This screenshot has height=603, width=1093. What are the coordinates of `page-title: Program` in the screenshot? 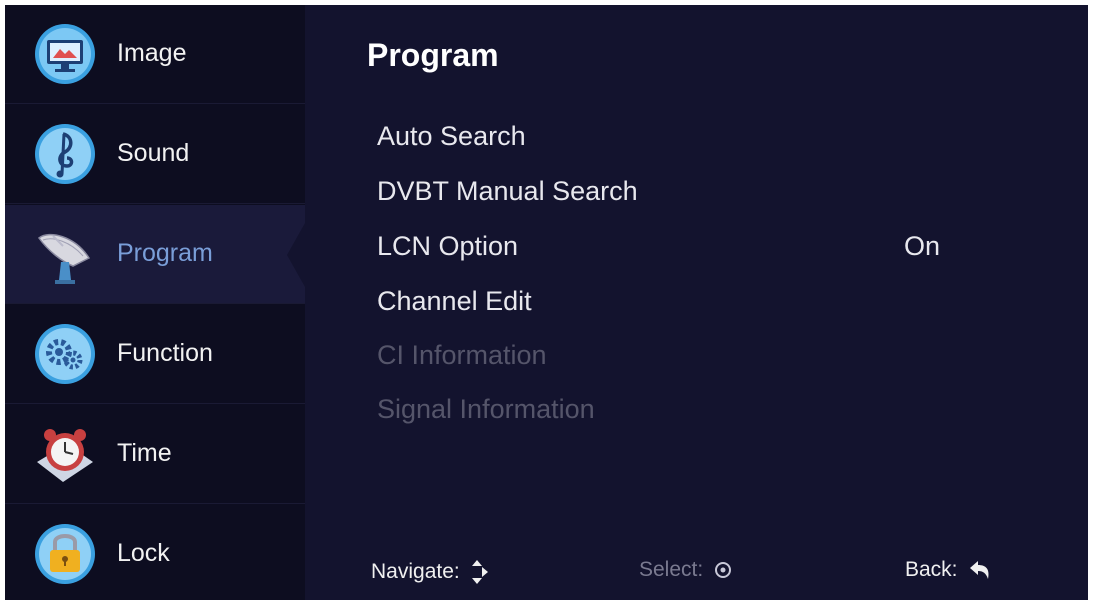 It's located at (433, 55).